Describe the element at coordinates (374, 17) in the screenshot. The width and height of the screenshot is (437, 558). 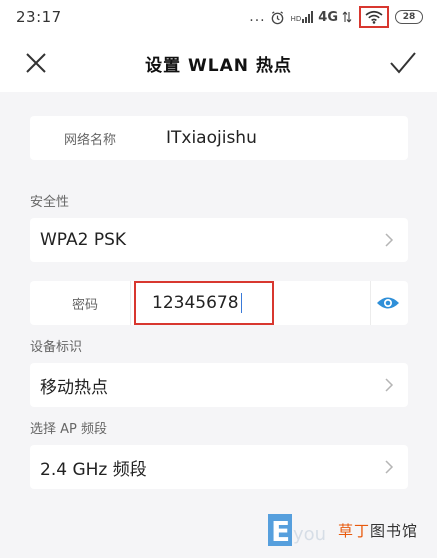
I see `wifi-hotspot-icon` at that location.